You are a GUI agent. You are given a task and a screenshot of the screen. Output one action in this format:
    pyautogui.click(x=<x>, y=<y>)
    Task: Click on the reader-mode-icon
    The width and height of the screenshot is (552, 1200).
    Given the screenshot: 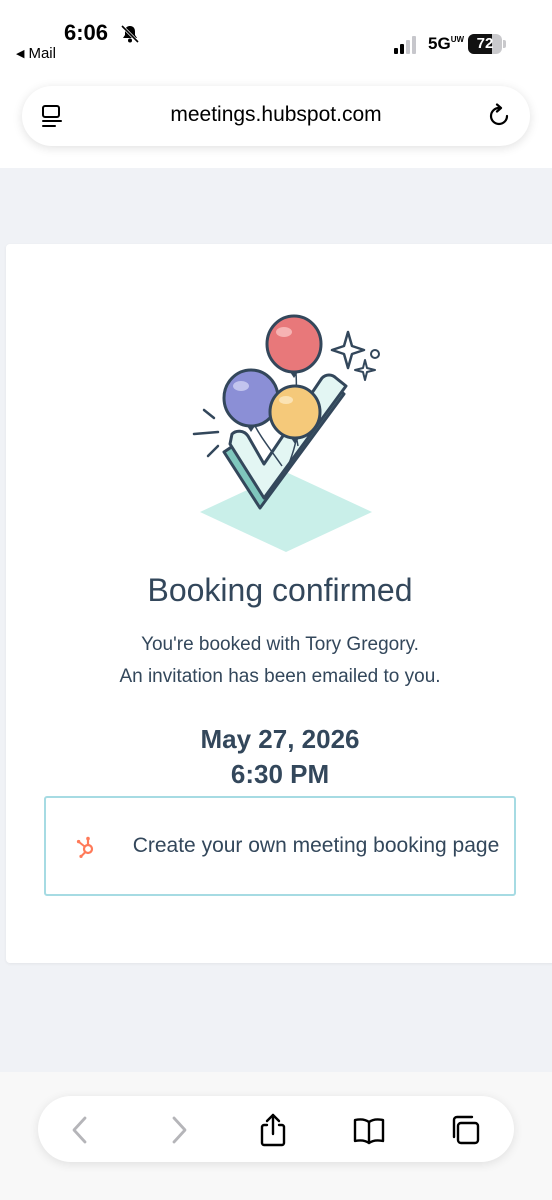 What is the action you would take?
    pyautogui.click(x=52, y=117)
    